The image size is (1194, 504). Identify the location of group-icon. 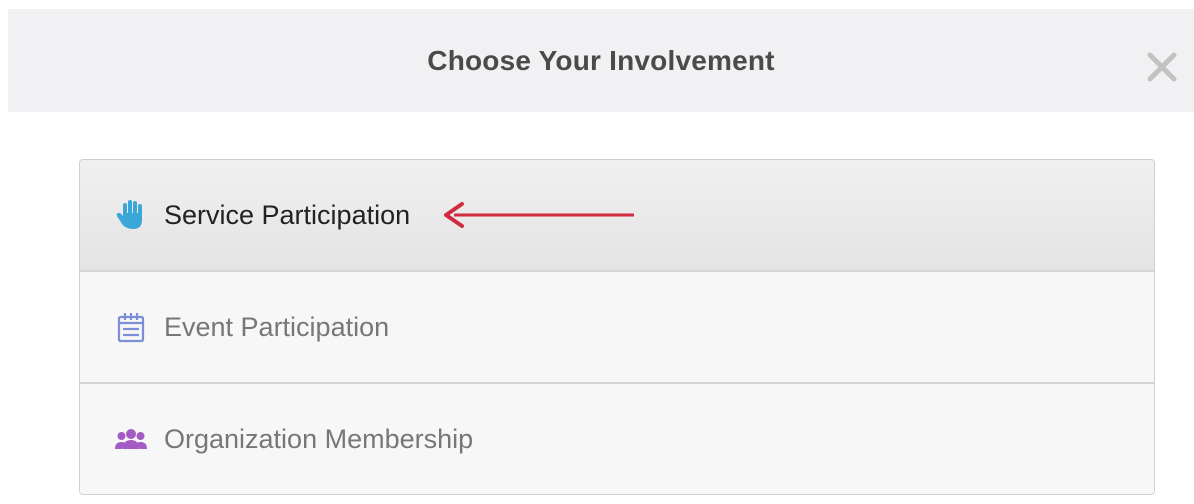
(131, 439).